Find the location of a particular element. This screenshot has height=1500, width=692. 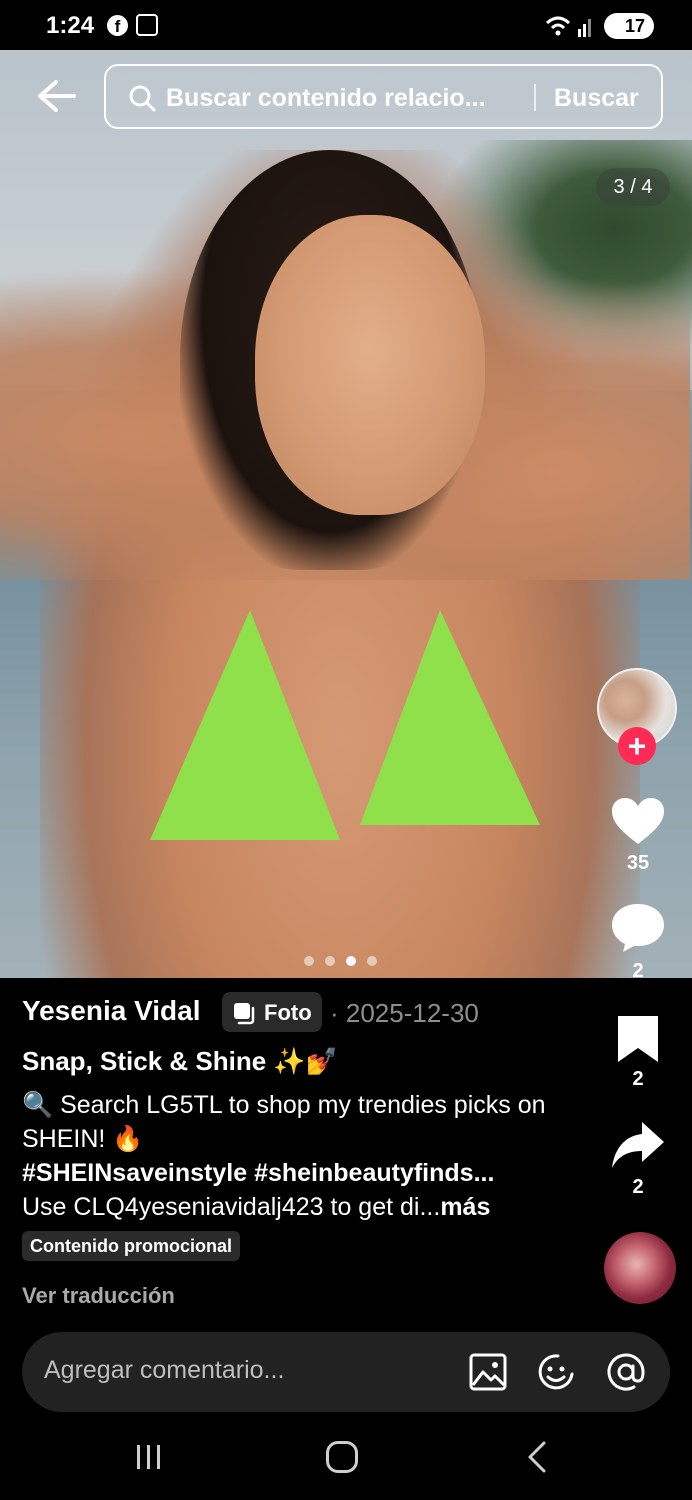

at-icon is located at coordinates (626, 1372).